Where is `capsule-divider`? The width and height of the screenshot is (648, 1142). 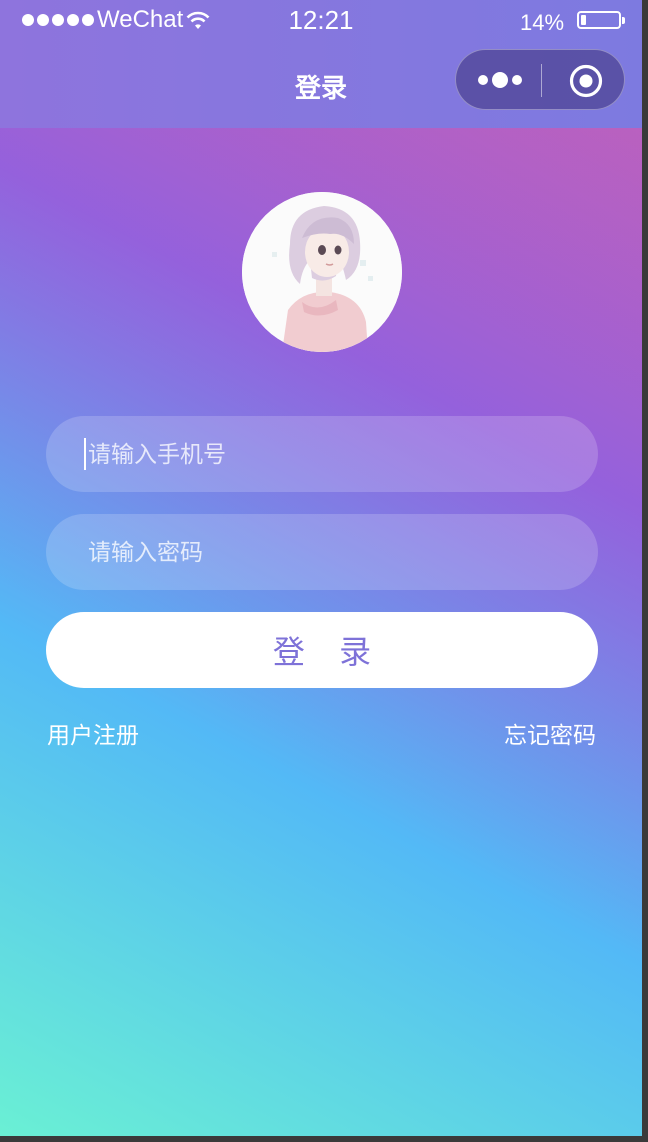 capsule-divider is located at coordinates (541, 80).